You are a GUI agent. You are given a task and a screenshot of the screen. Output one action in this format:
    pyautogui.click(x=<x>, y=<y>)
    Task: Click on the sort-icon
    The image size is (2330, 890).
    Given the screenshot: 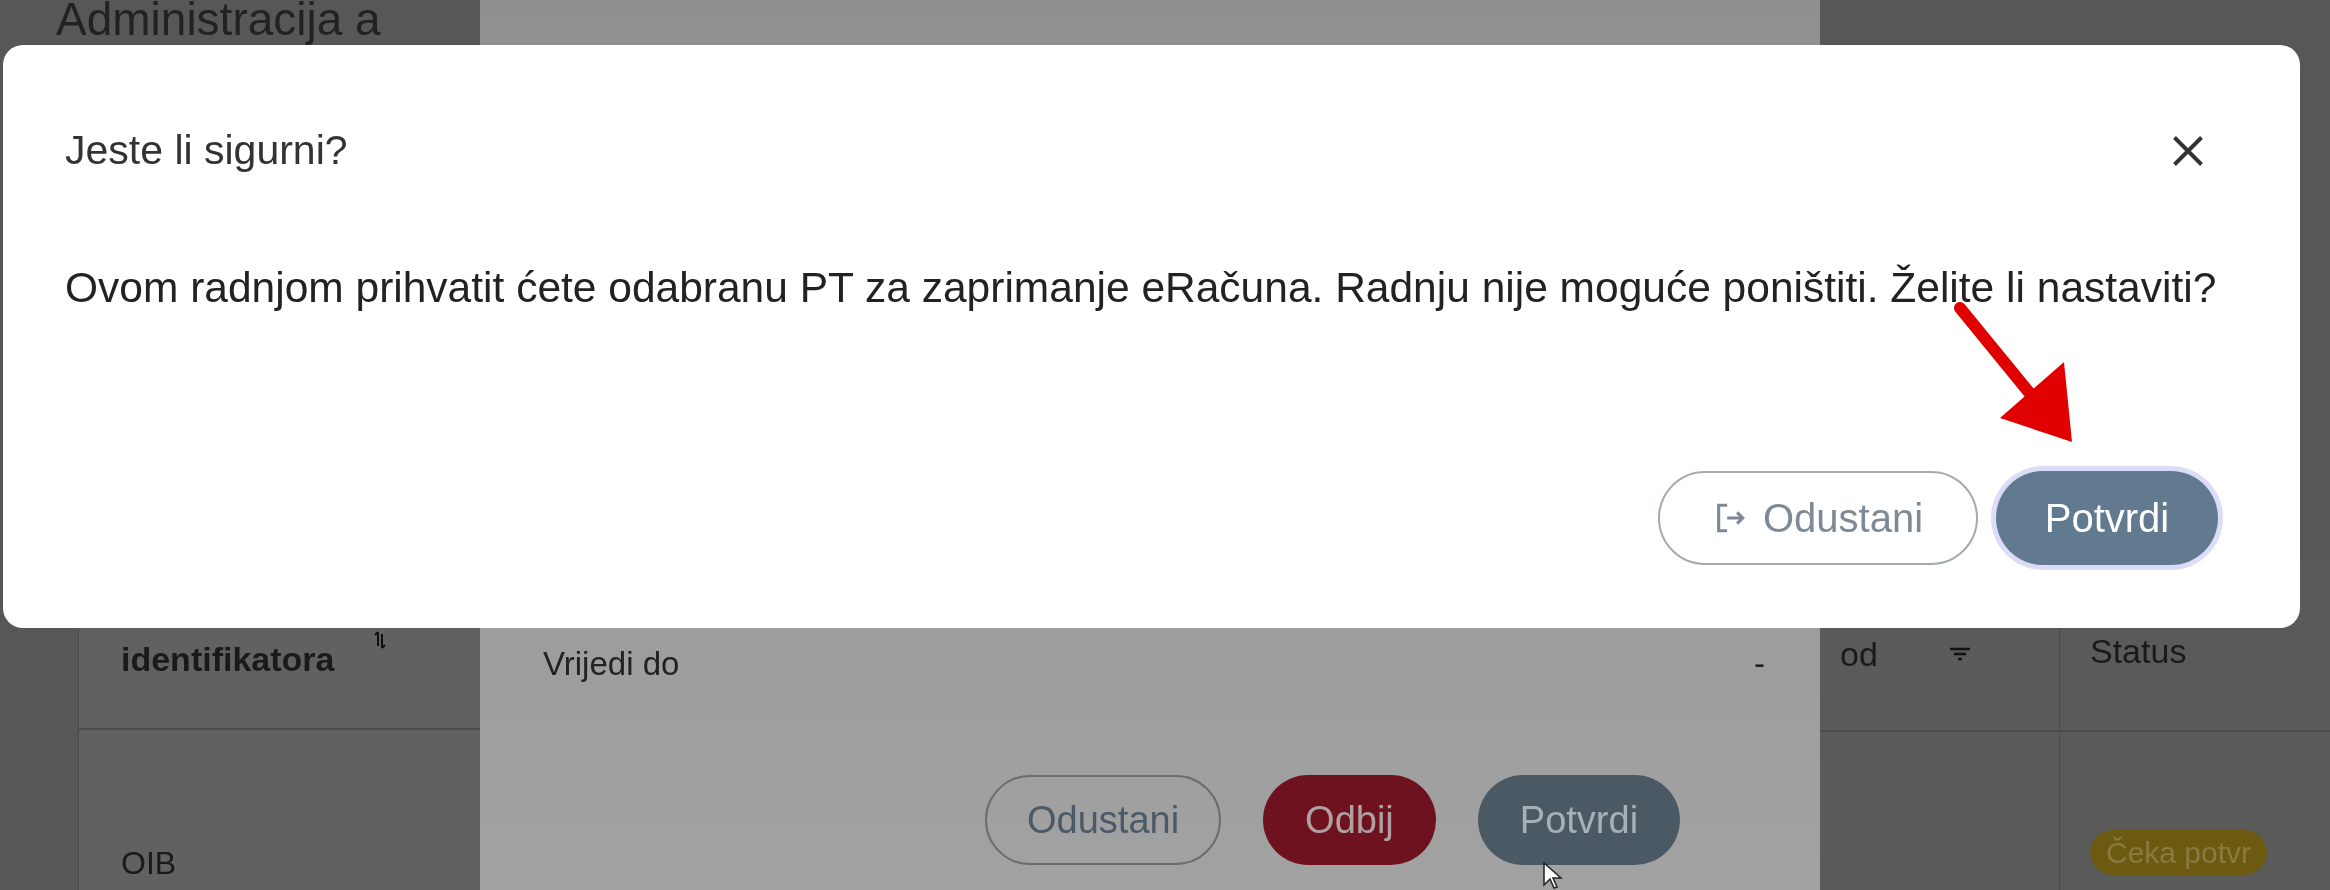 What is the action you would take?
    pyautogui.click(x=380, y=640)
    